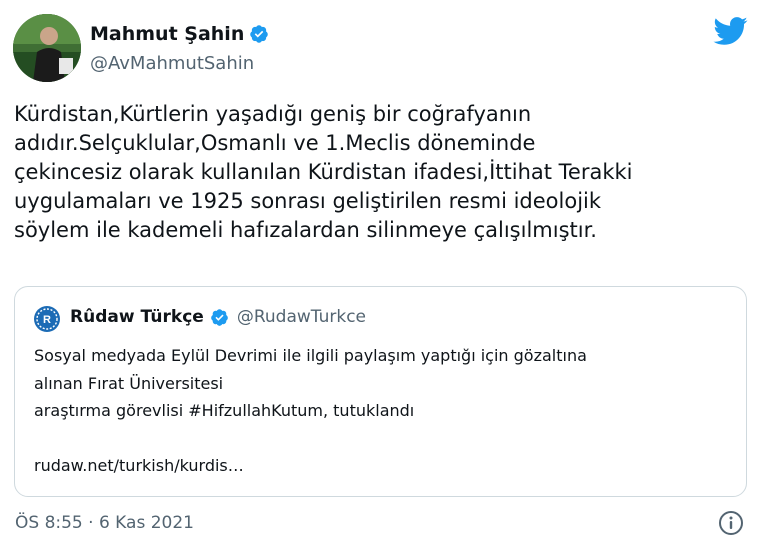  I want to click on quote-author-handle: @RudawTurkce, so click(301, 317).